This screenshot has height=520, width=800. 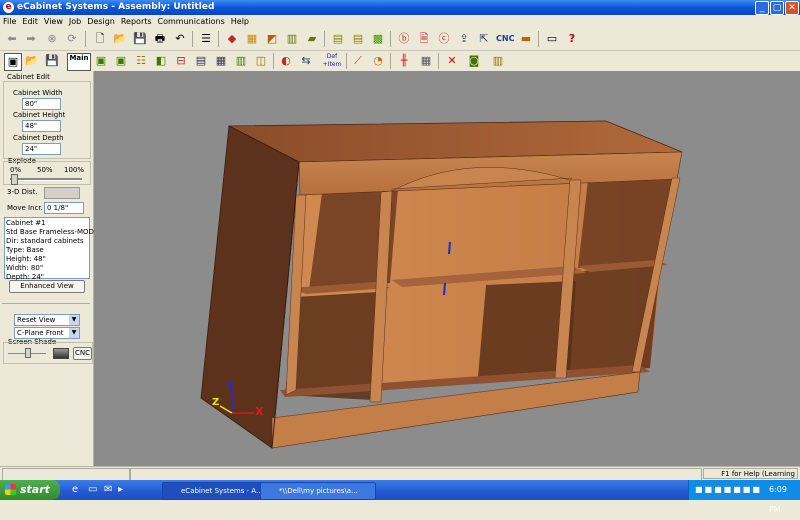 I want to click on open-cabinet-icon: 📂, so click(x=32, y=61).